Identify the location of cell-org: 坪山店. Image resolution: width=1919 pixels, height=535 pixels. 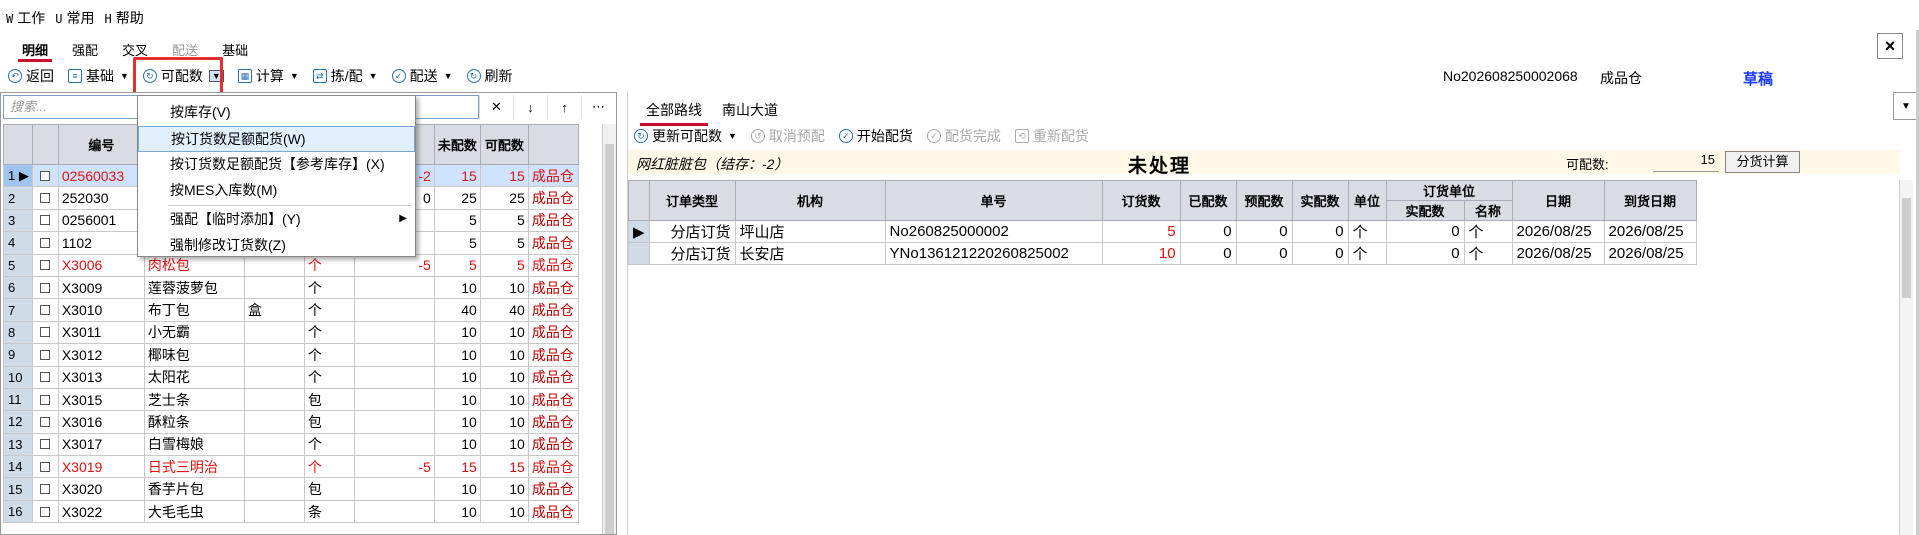
(810, 231).